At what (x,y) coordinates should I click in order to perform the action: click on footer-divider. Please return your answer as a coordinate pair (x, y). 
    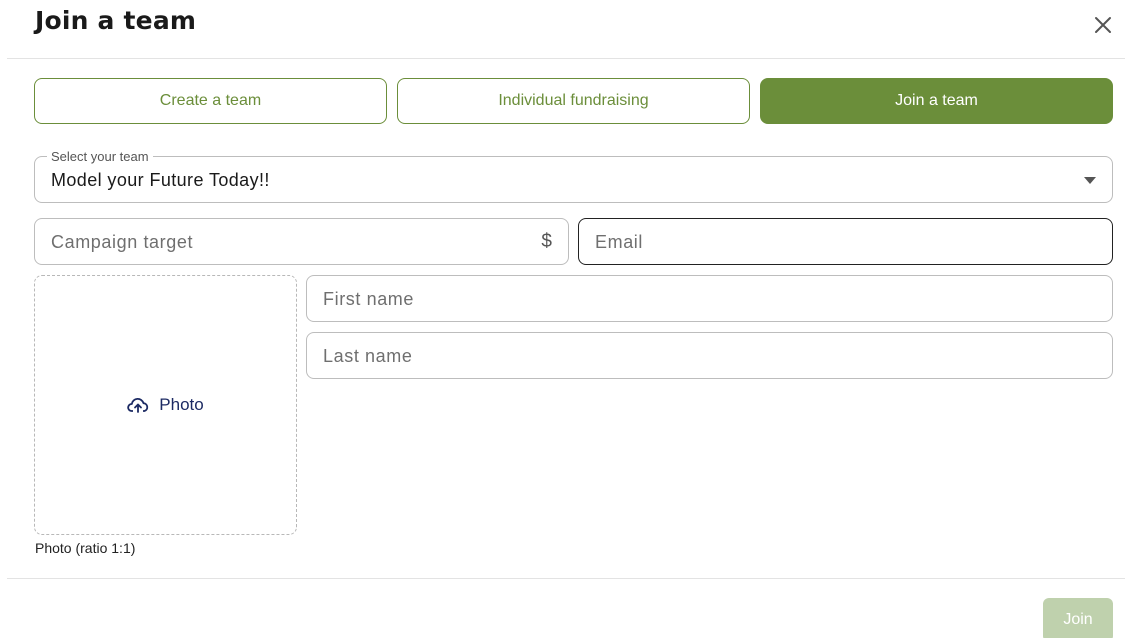
    Looking at the image, I should click on (566, 578).